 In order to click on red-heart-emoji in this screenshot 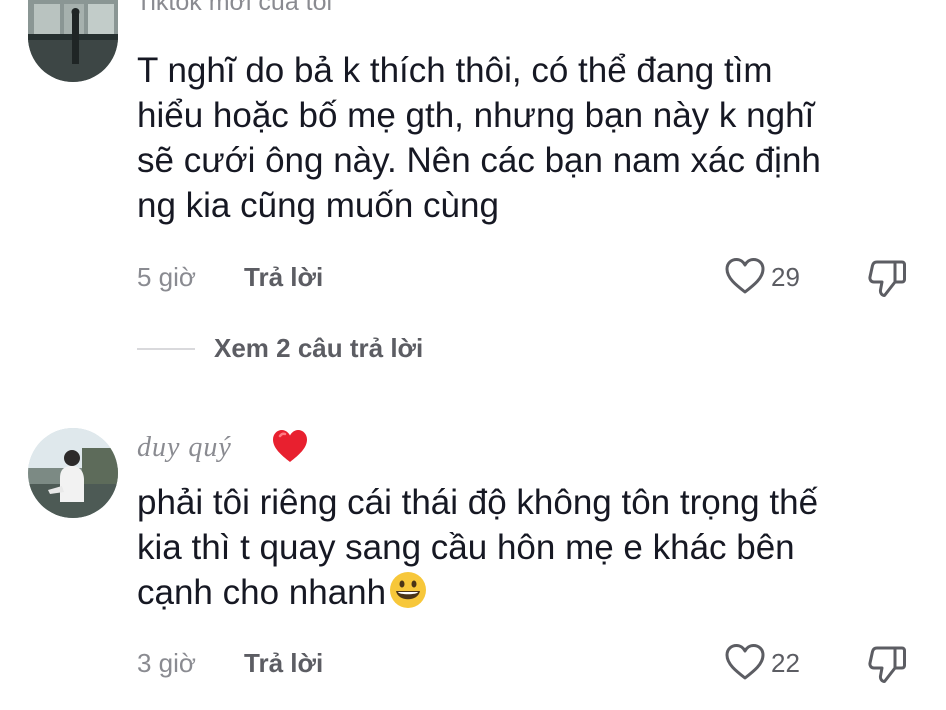, I will do `click(290, 447)`.